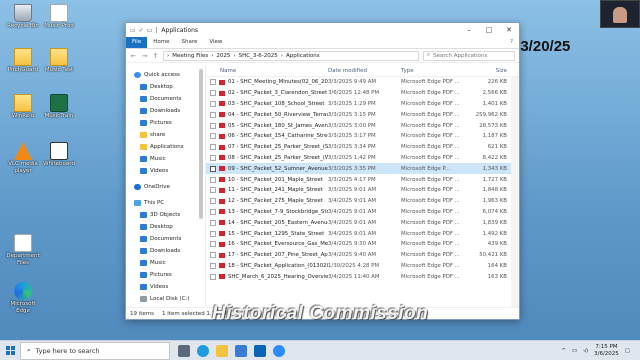  Describe the element at coordinates (279, 350) in the screenshot. I see `zoom-icon` at that location.